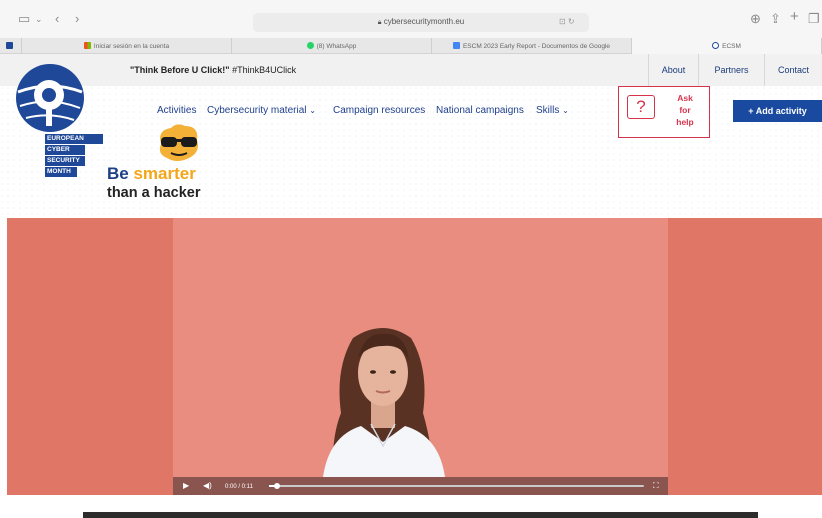  I want to click on nav-cybersecurity-material: Cybersecurity material ⌄, so click(261, 110).